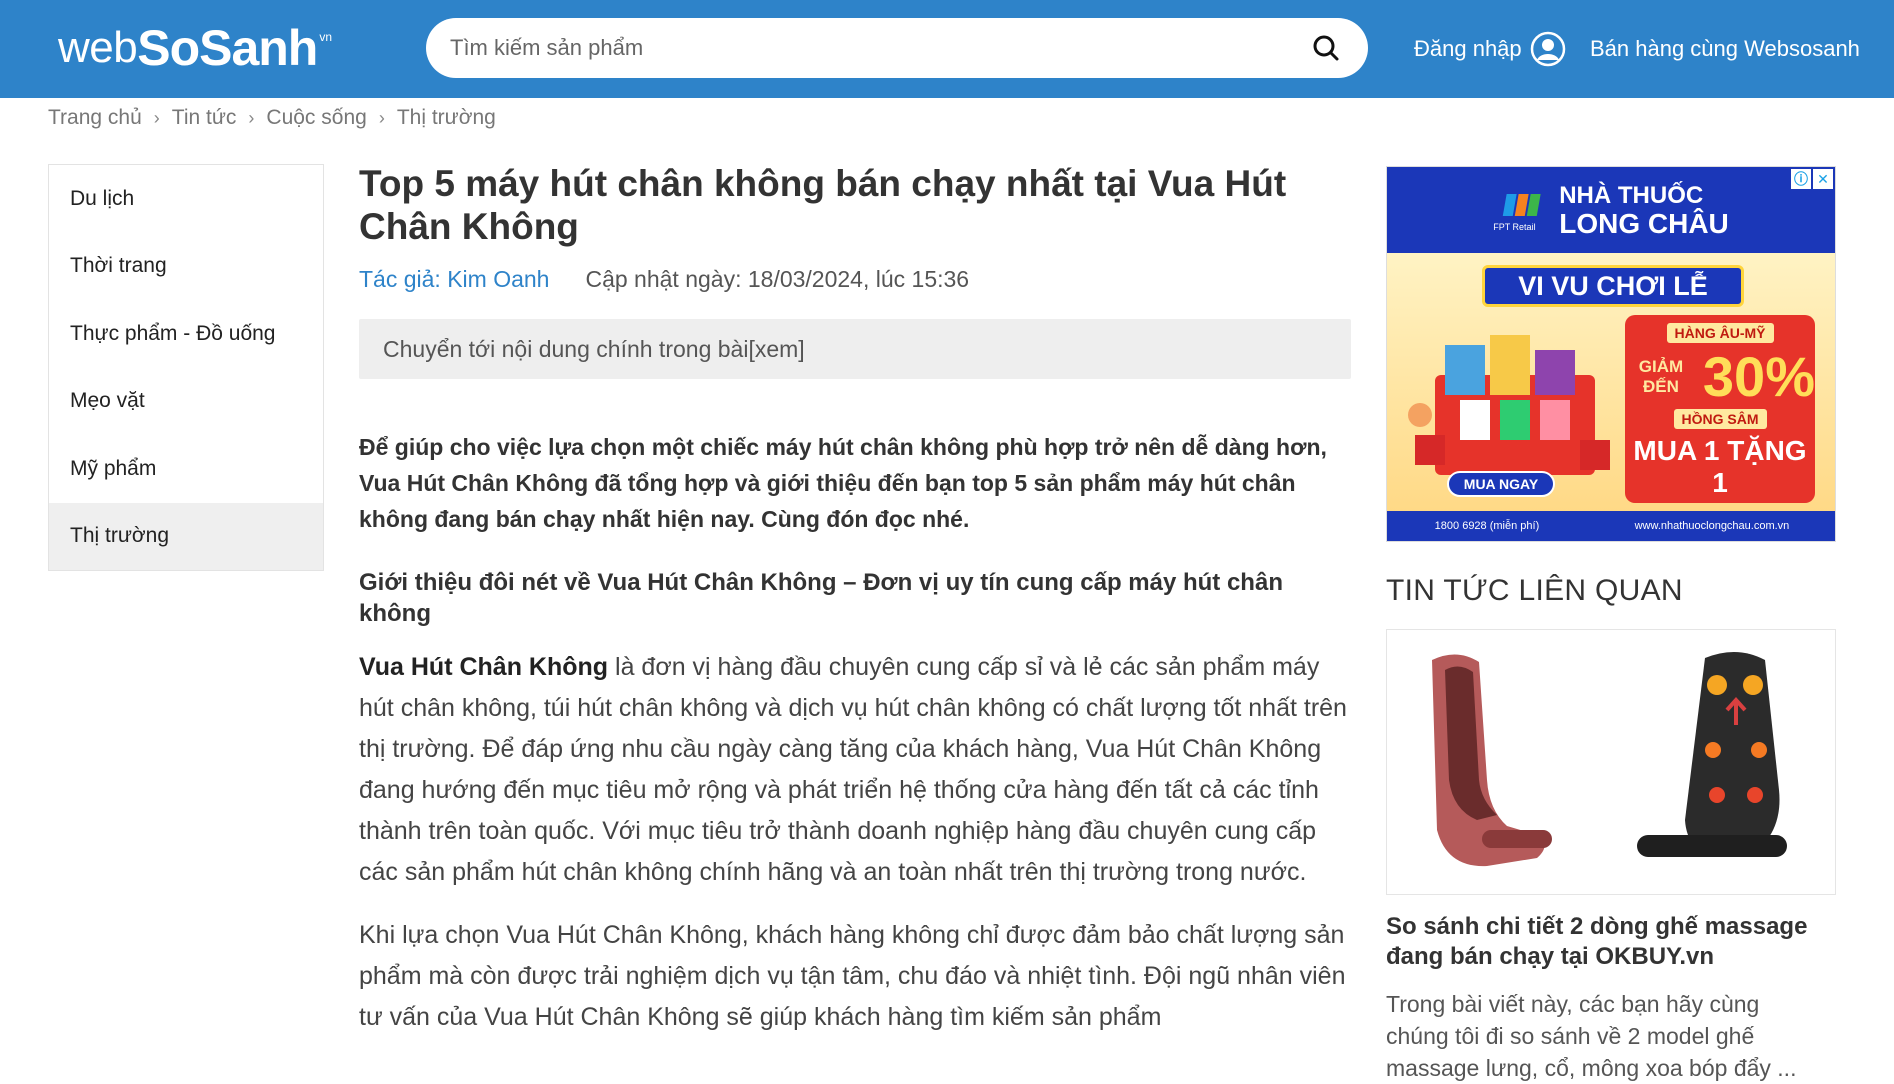  Describe the element at coordinates (186, 334) in the screenshot. I see `sidebar-item-food-drink: Thực phẩm - Đồ uống` at that location.